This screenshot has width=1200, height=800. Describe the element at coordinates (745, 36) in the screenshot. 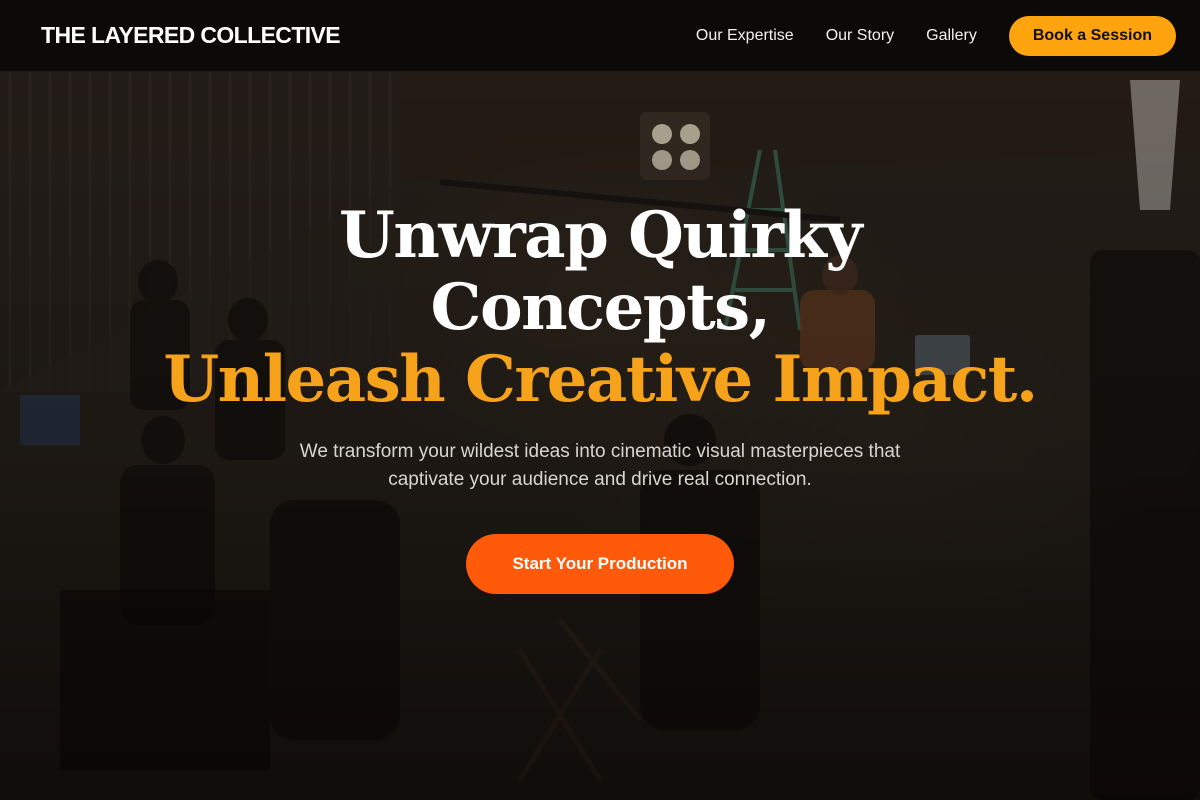

I see `nav-link-our-expertise: Our Expertise` at that location.